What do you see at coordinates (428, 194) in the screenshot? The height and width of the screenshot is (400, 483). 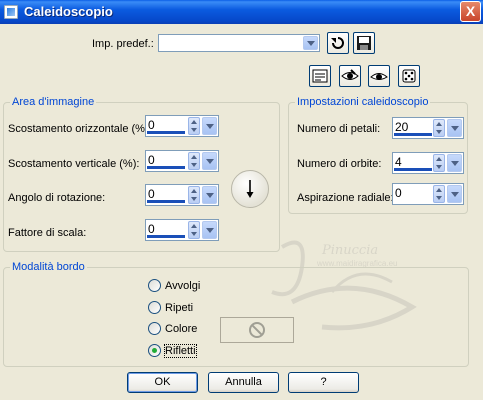 I see `radial-suction-field: 0` at bounding box center [428, 194].